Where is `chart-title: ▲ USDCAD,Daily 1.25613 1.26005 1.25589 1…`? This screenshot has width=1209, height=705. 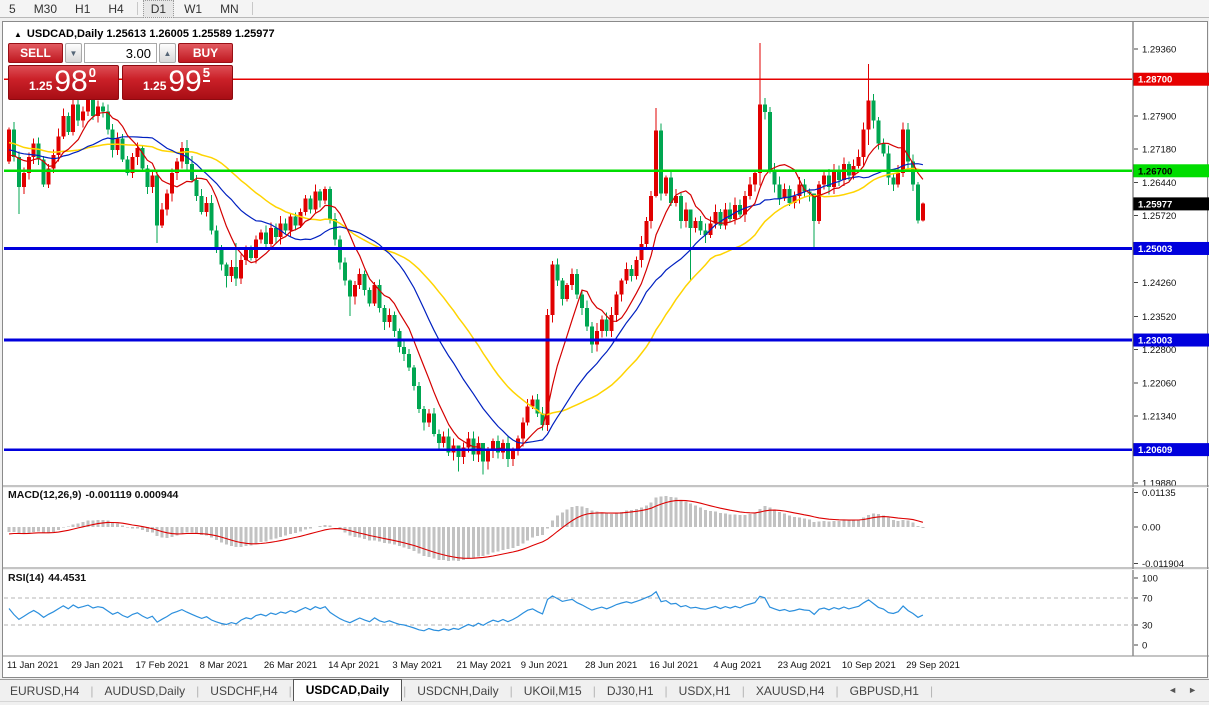
chart-title: ▲ USDCAD,Daily 1.25613 1.26005 1.25589 1… is located at coordinates (144, 34).